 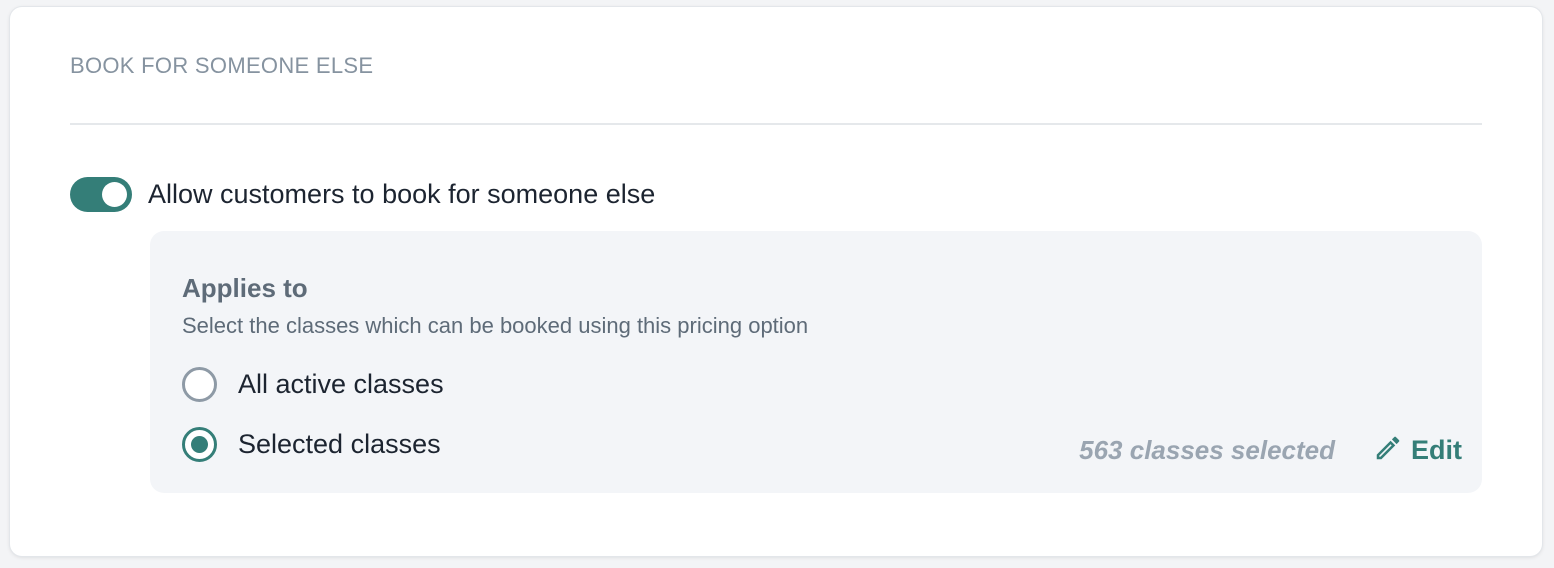 I want to click on radio-selected-dot, so click(x=199, y=444).